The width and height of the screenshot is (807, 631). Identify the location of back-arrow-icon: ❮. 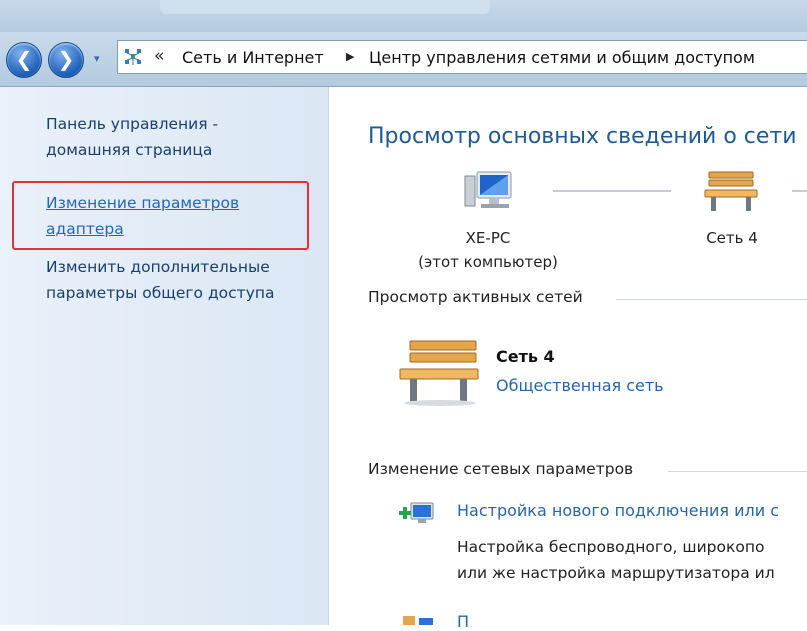
(24, 59).